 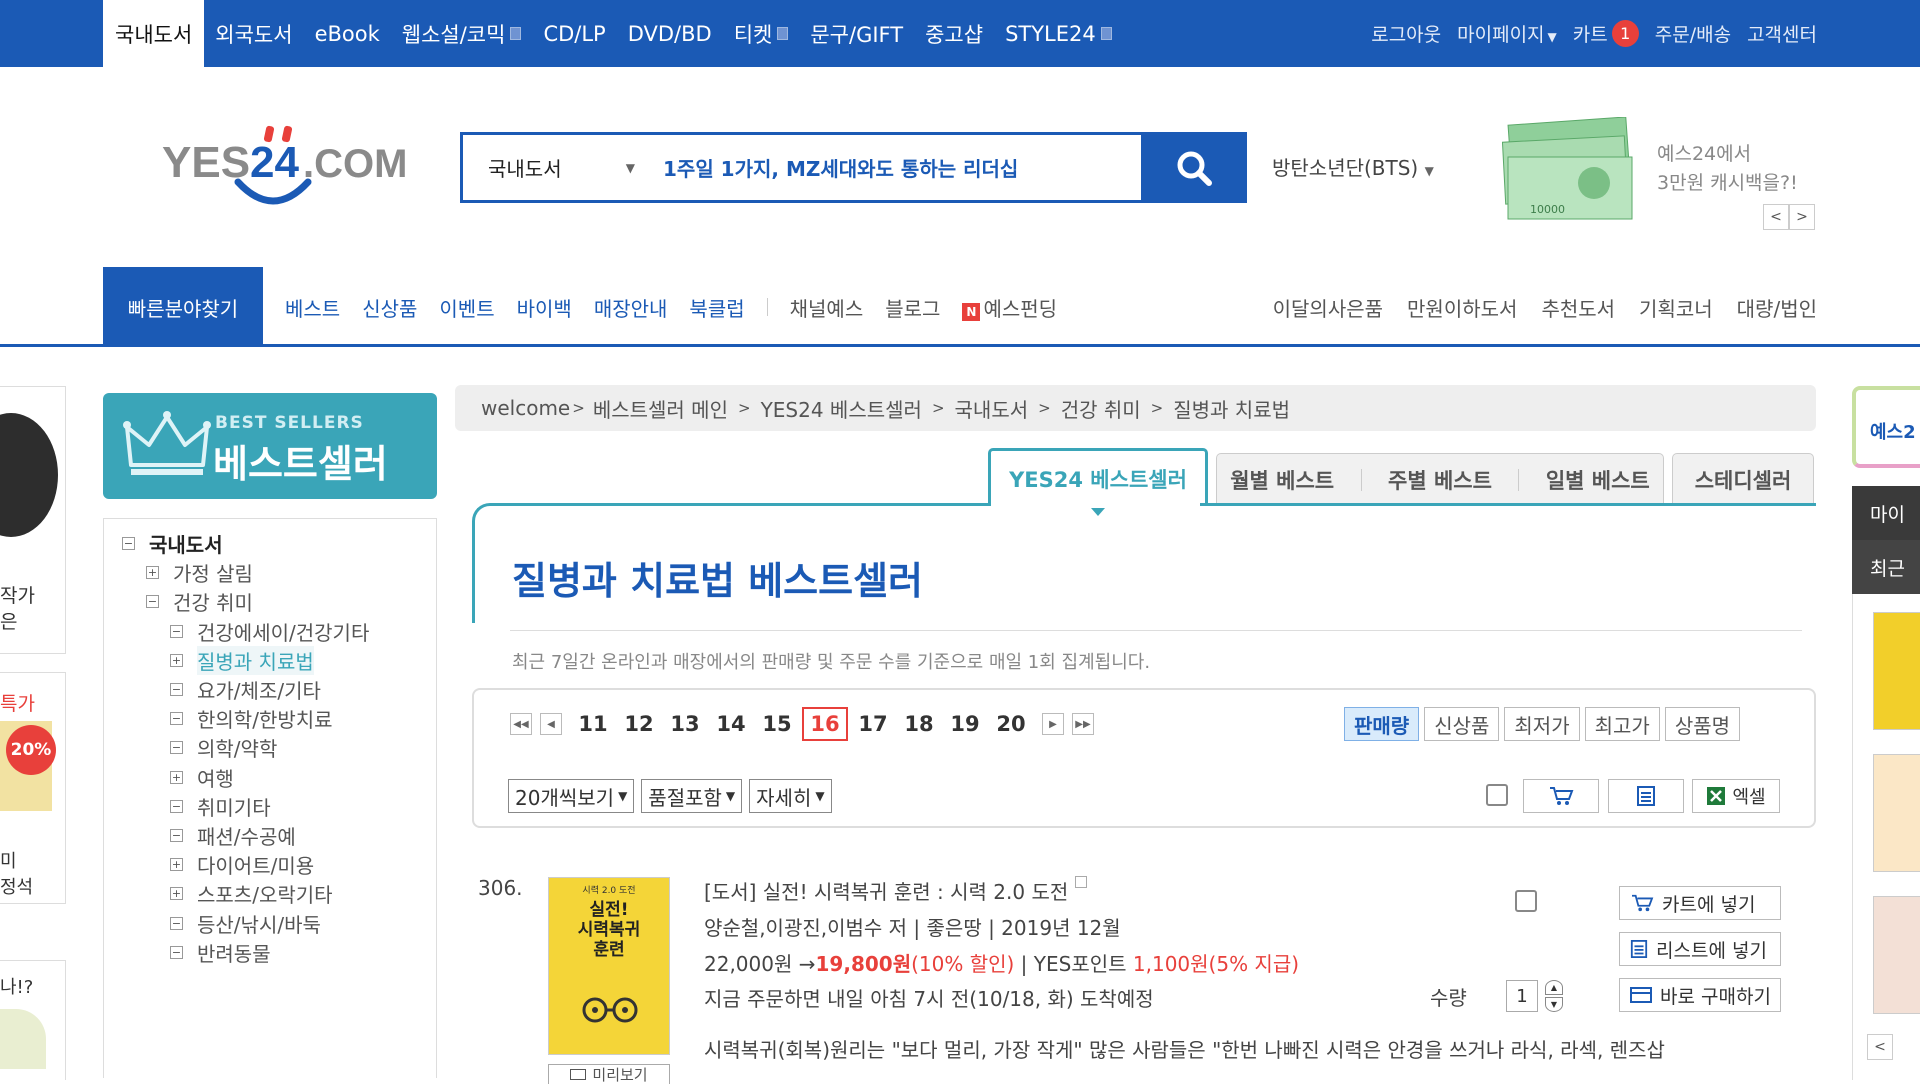 I want to click on top-nav-item: eBook, so click(x=347, y=33).